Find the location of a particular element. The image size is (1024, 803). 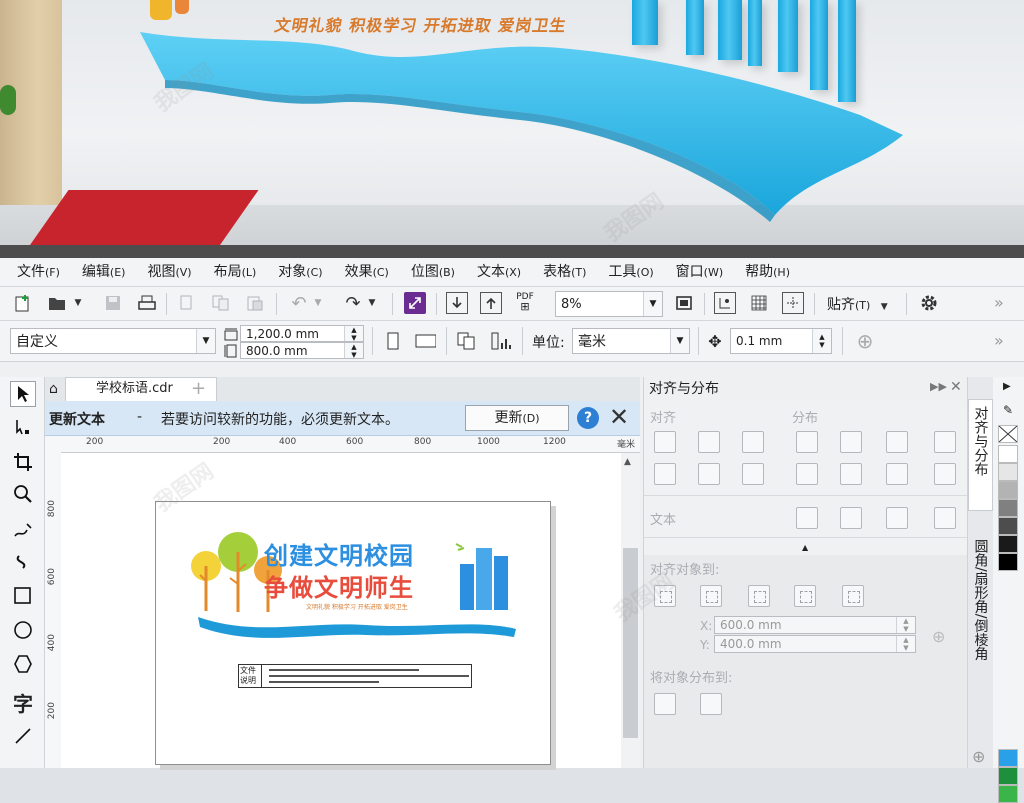

page-height-field: 800.0 mm ▲ ▼ is located at coordinates (302, 350).